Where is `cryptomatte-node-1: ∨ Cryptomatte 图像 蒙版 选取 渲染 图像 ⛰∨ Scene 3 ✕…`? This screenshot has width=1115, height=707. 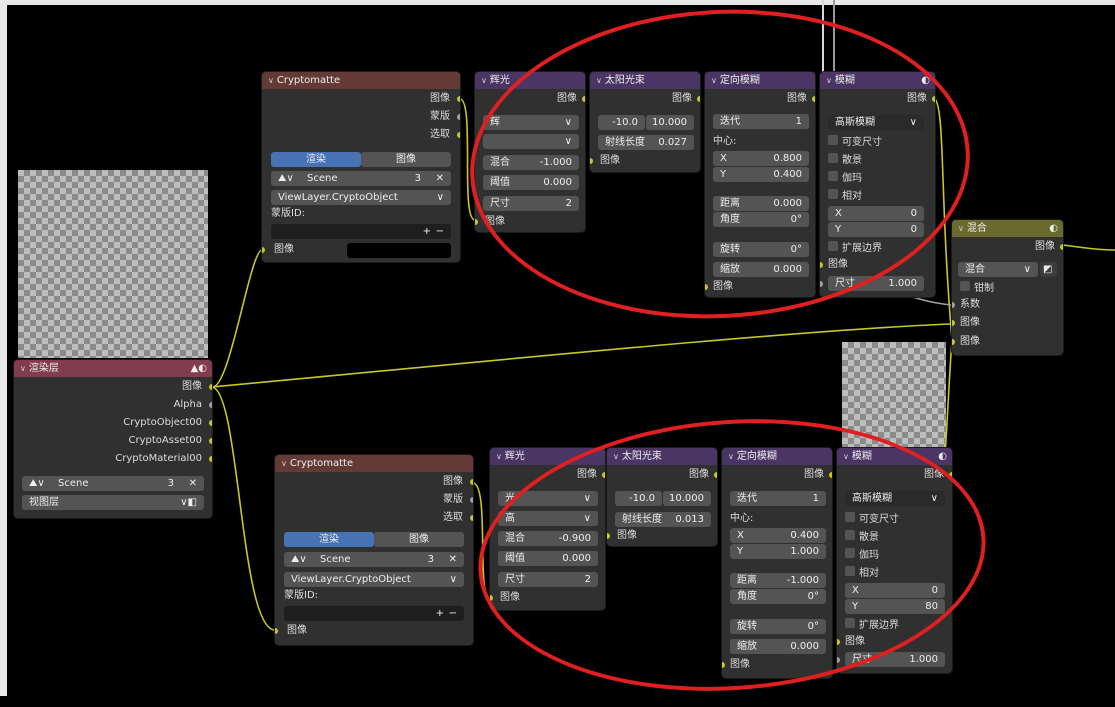
cryptomatte-node-1: ∨ Cryptomatte 图像 蒙版 选取 渲染 图像 ⛰∨ Scene 3 ✕… is located at coordinates (361, 167).